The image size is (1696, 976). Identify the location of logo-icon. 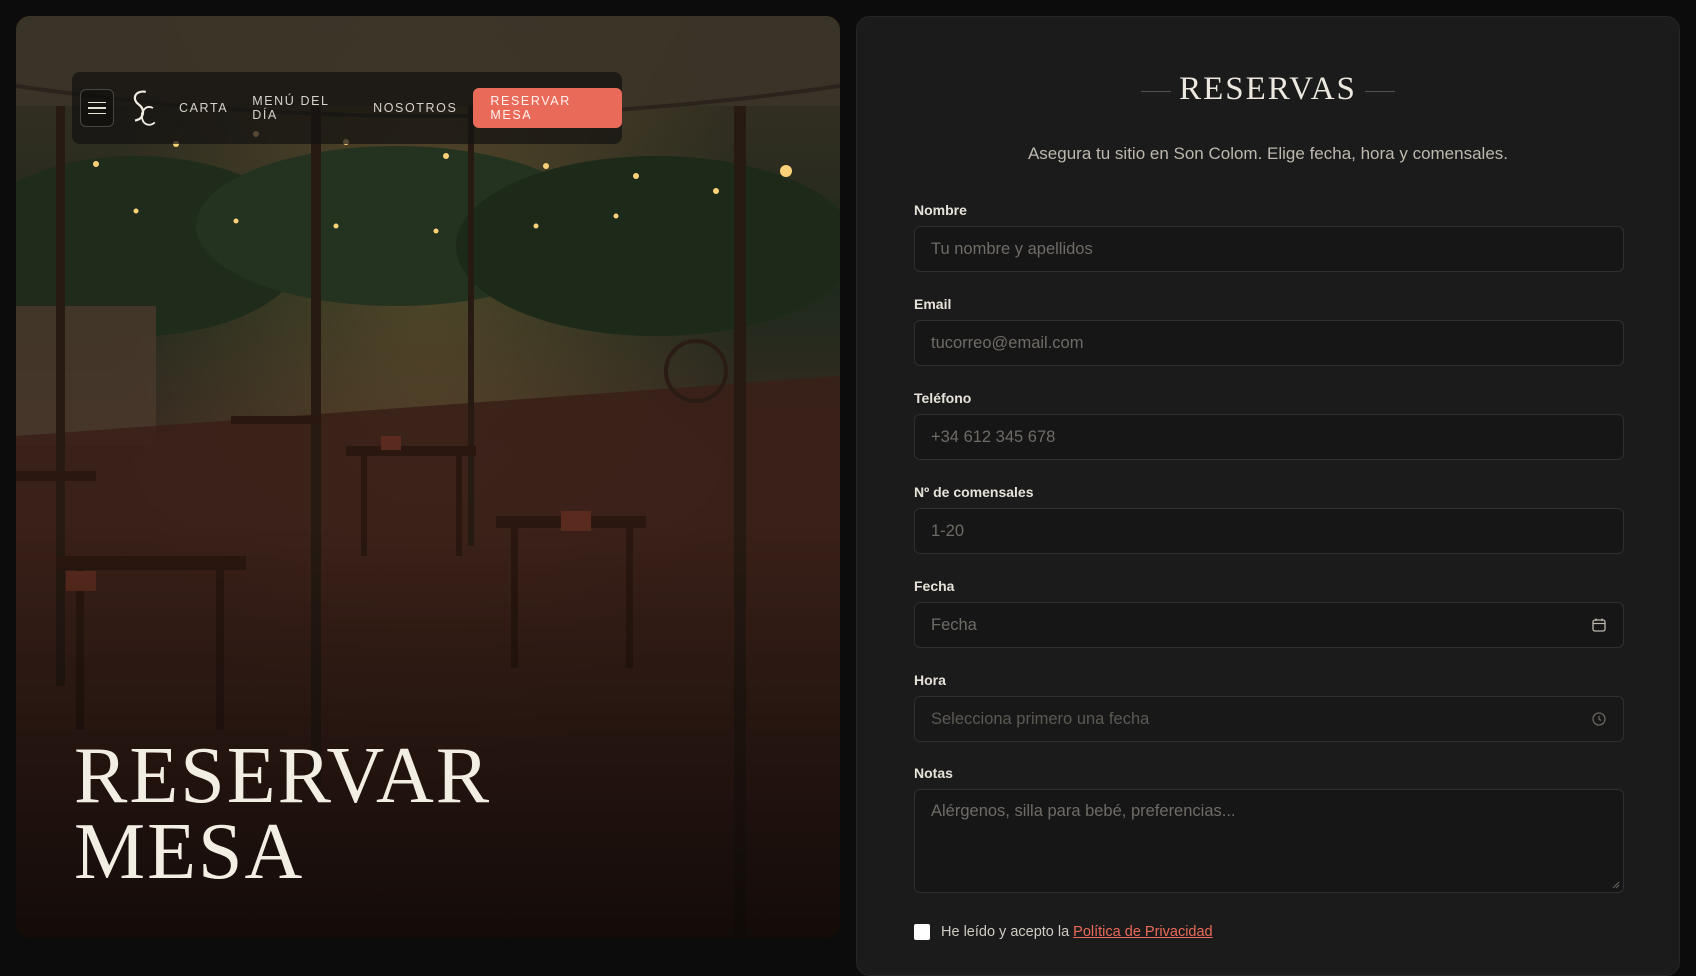
(141, 108).